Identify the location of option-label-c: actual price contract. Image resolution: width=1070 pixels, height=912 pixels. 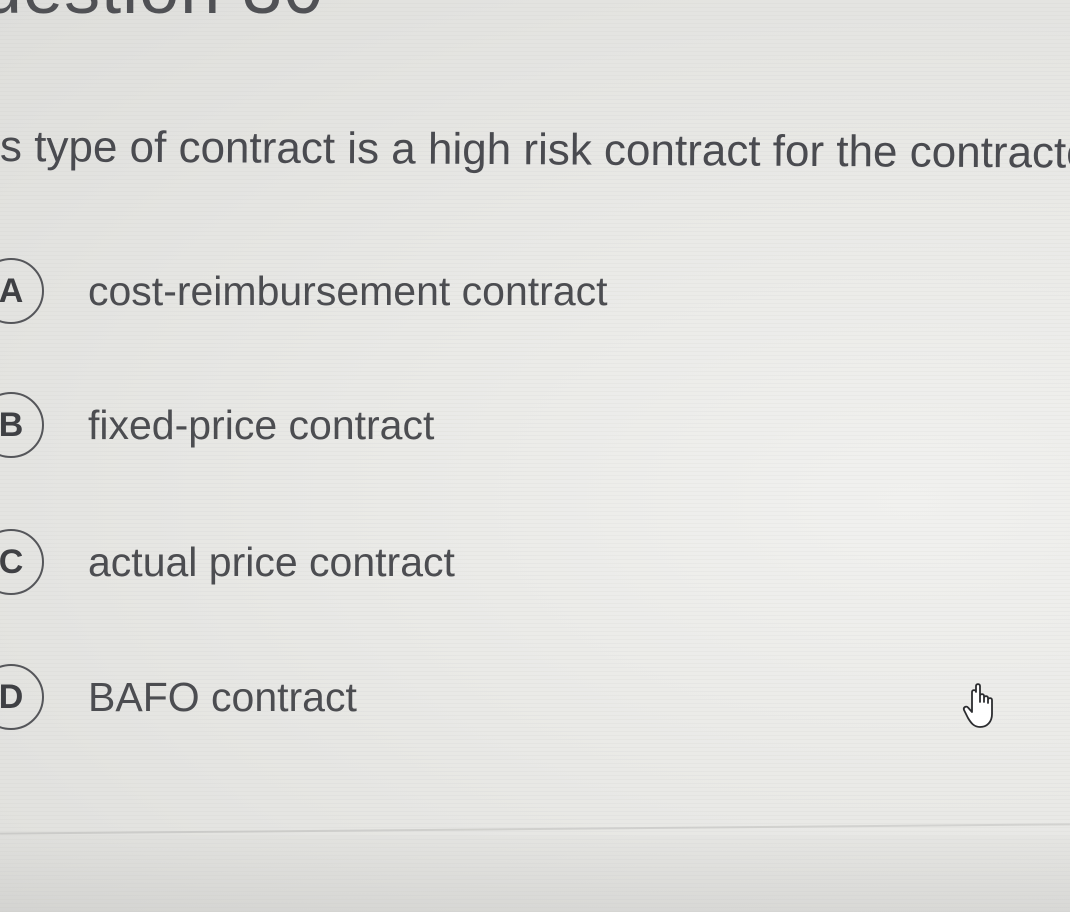
(271, 561).